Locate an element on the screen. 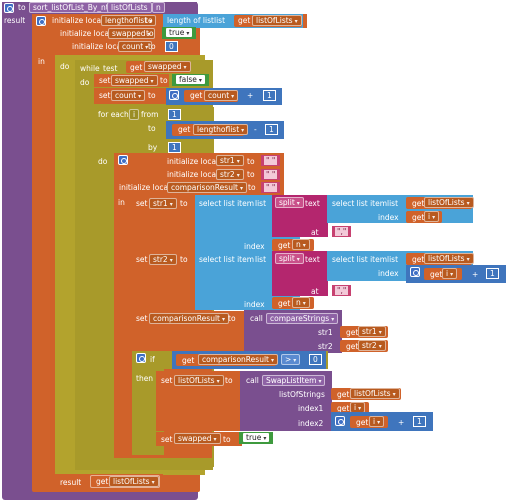 The width and height of the screenshot is (507, 500). arg-index2-label: index2 is located at coordinates (311, 423).